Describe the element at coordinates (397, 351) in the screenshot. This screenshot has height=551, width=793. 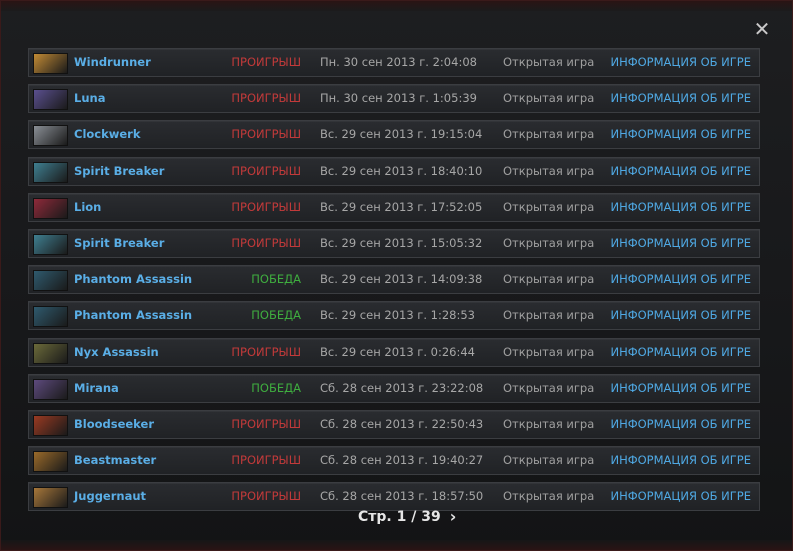
I see `match-date: Вс. 29 сен 2013 г. 0:26:44` at that location.